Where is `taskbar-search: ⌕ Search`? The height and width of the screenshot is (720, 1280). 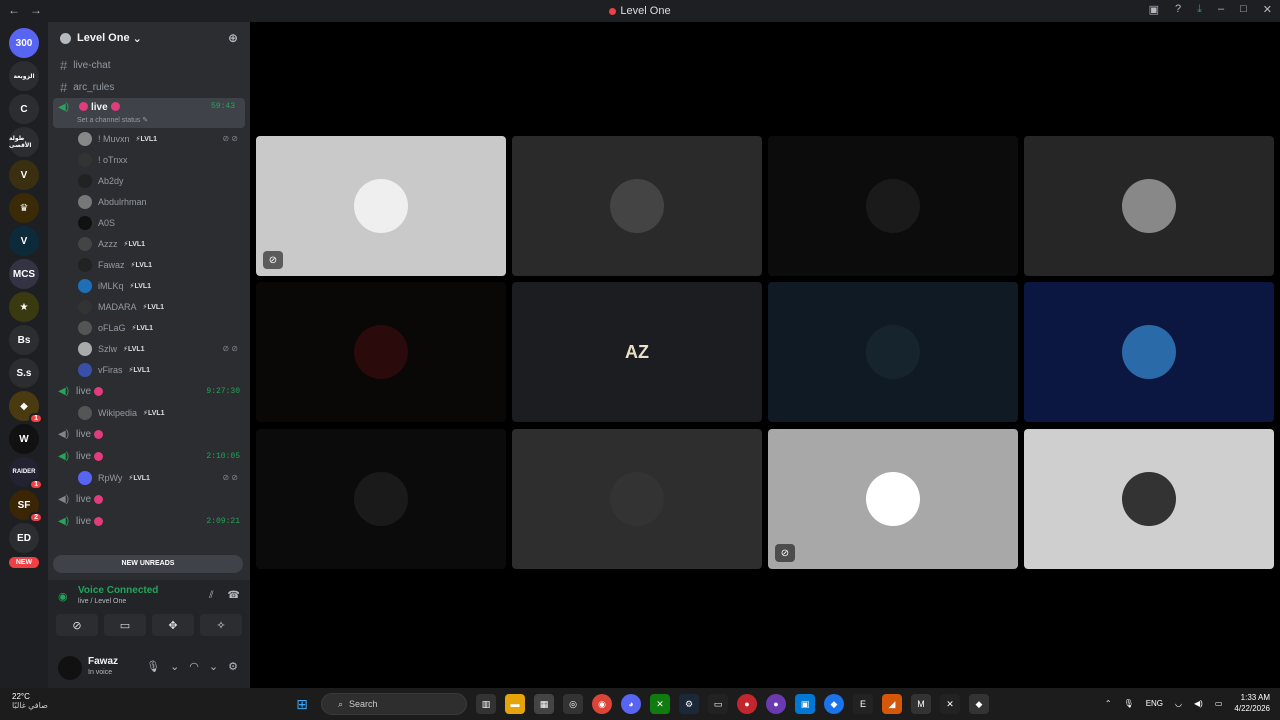
taskbar-search: ⌕ Search is located at coordinates (394, 704).